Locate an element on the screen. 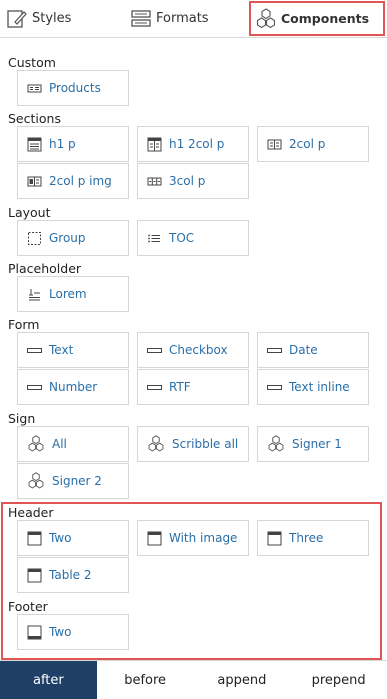 The image size is (387, 699). form-rtf-button: RTF is located at coordinates (193, 387).